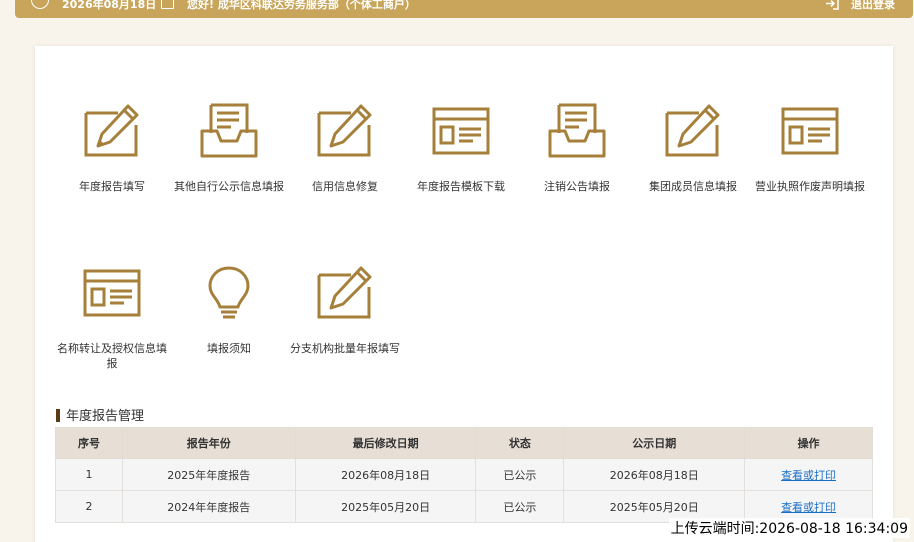  I want to click on cell-action: 查看或打印, so click(808, 474).